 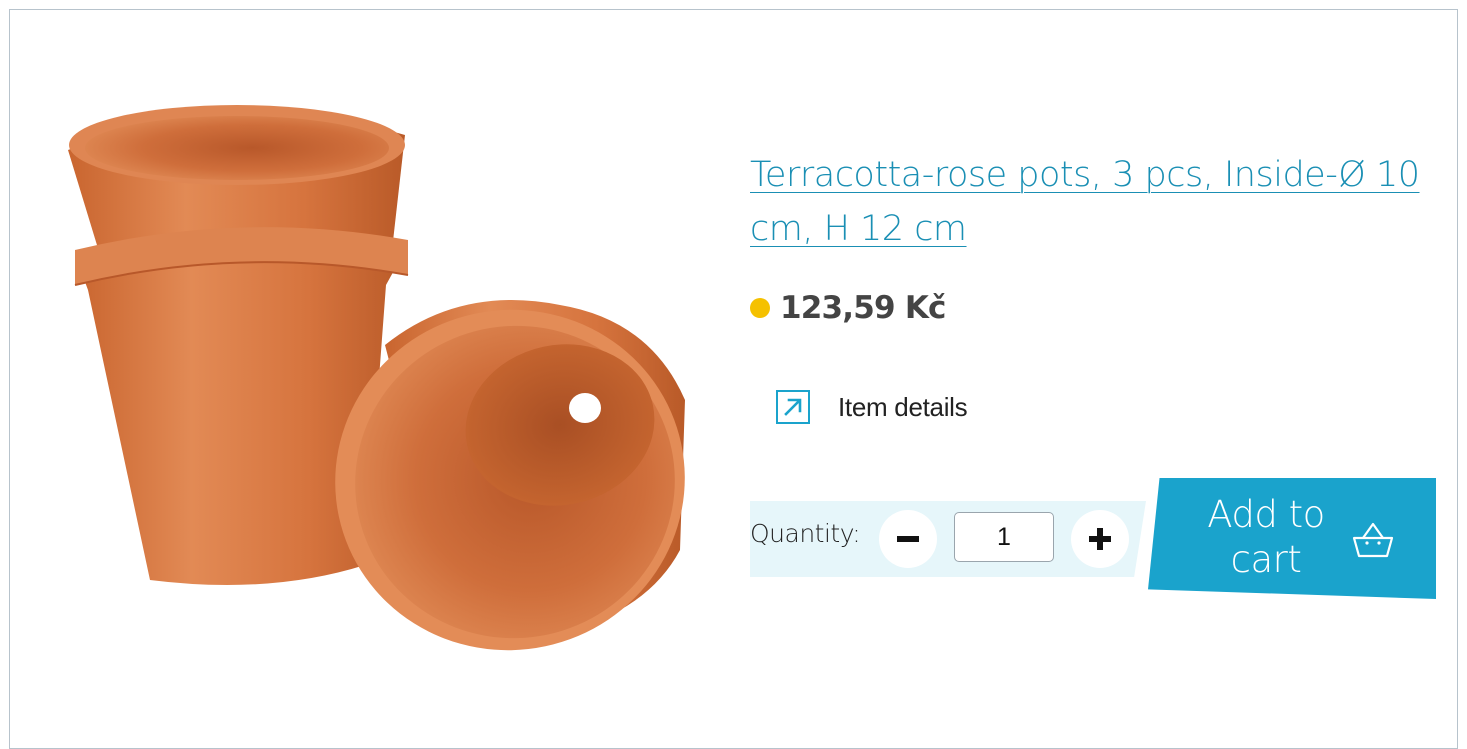 I want to click on decrement-quantity-button, so click(x=908, y=539).